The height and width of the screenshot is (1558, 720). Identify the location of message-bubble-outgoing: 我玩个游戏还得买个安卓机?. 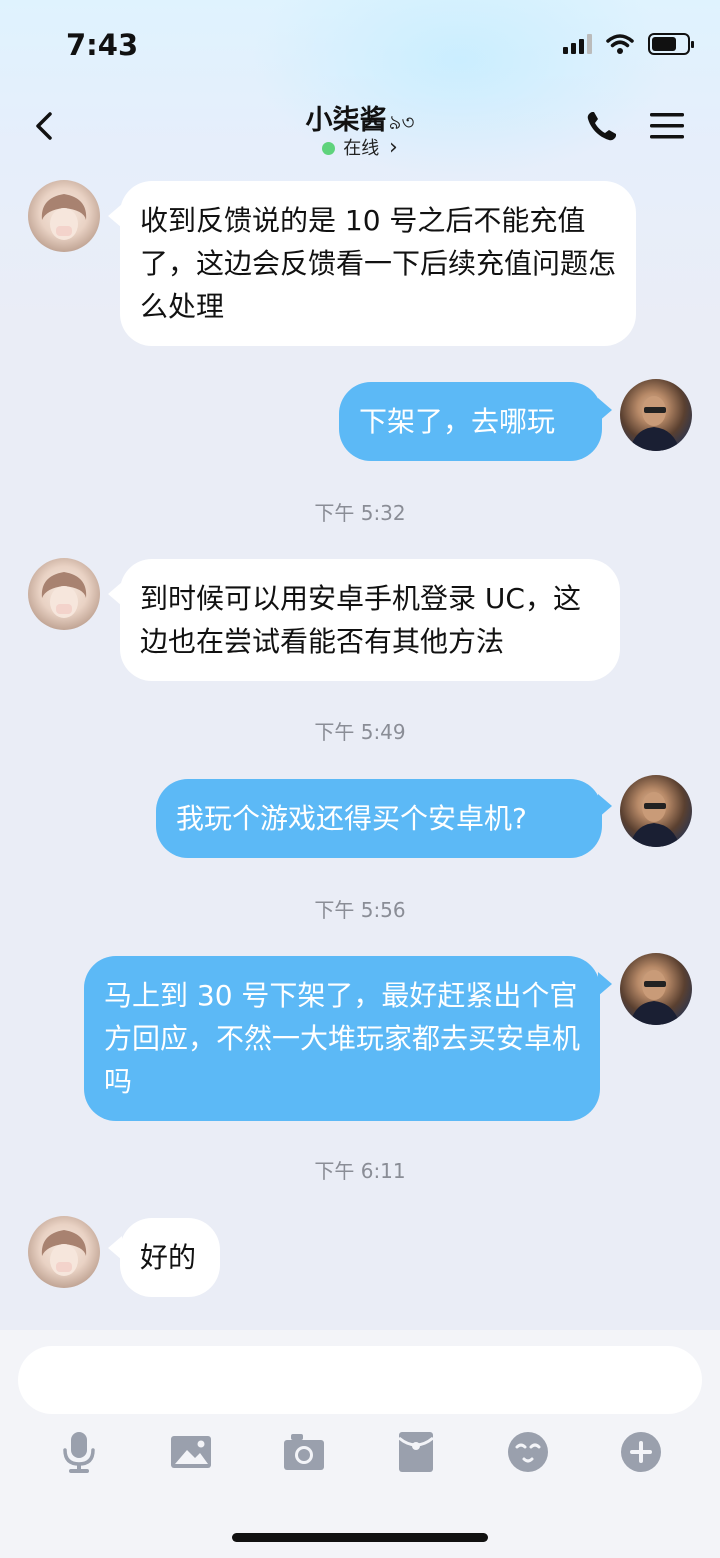
(379, 818).